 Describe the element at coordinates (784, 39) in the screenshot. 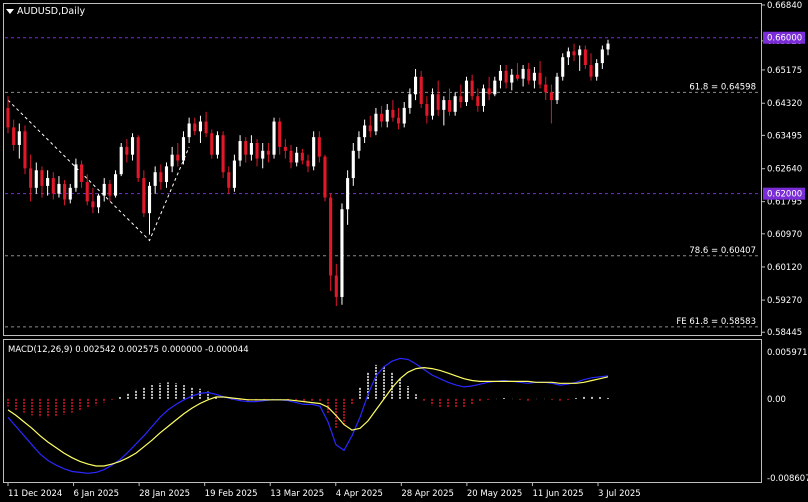

I see `price-highlight-label: 0.66000` at that location.